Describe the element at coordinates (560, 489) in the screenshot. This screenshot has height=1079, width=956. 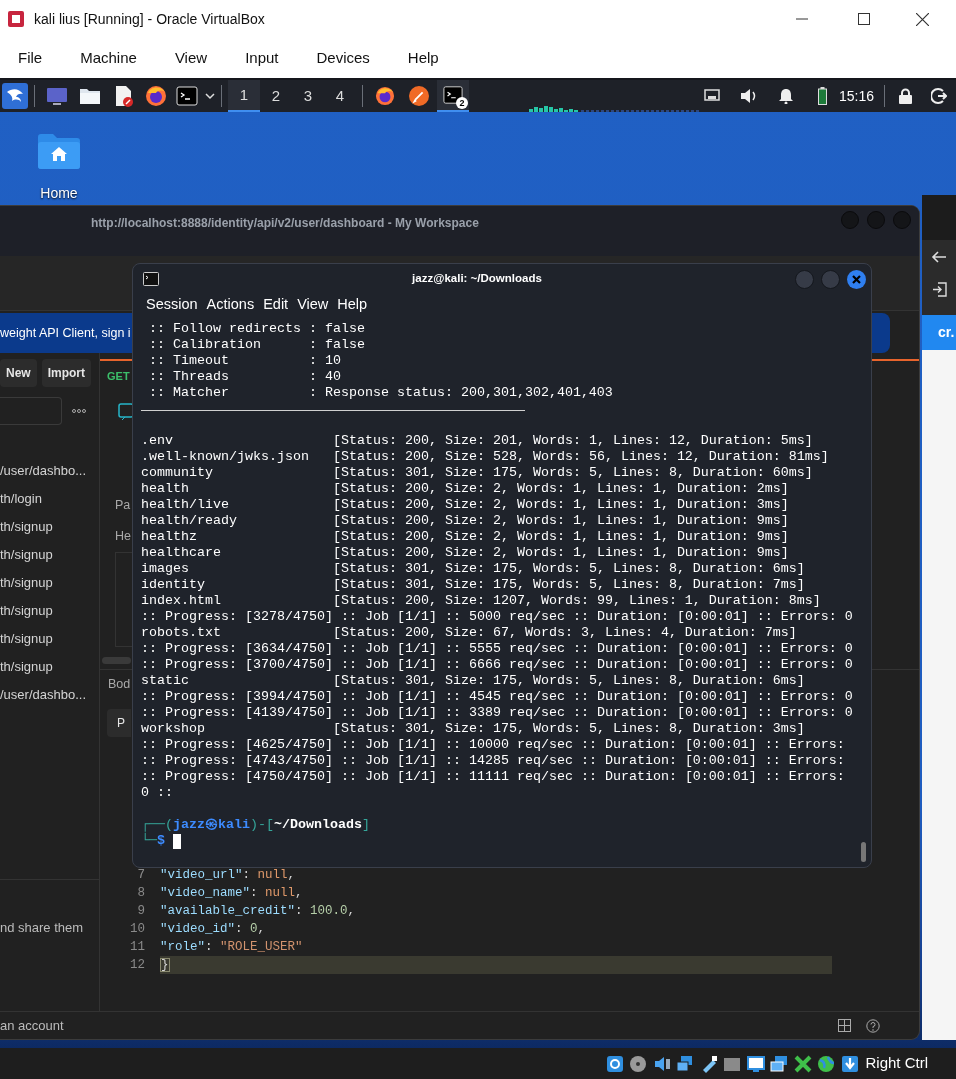
I see `result-status: [Status: 200, Size: 2, Words: 1, Lines: 1, Duration: 2ms]` at that location.